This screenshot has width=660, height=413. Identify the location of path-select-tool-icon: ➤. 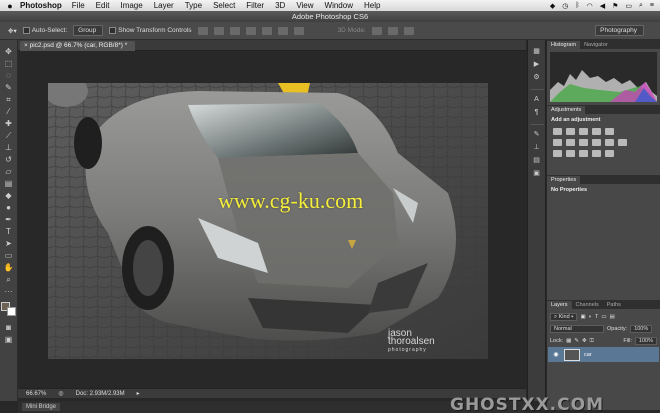
(9, 244).